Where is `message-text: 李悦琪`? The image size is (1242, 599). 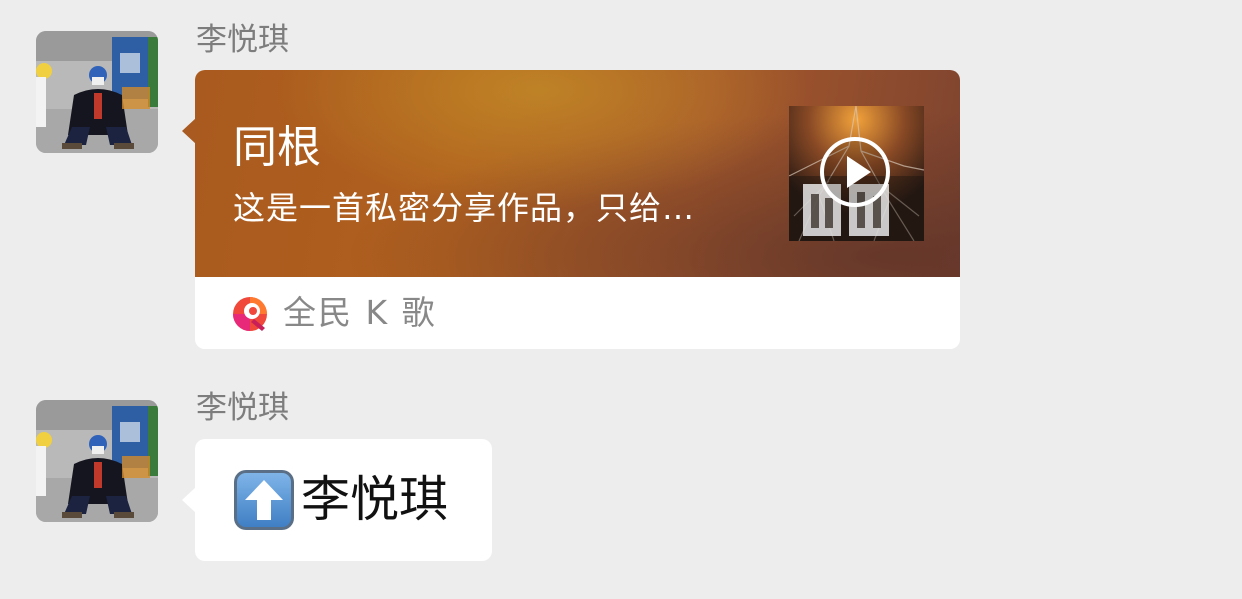 message-text: 李悦琪 is located at coordinates (375, 499).